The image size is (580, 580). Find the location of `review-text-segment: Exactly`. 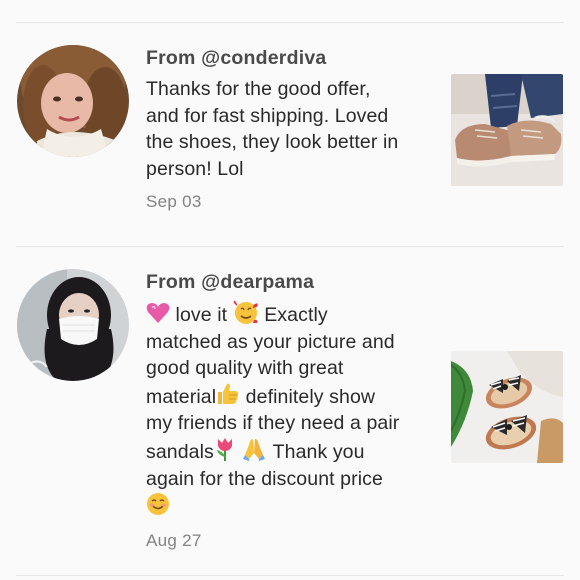

review-text-segment: Exactly is located at coordinates (293, 315).